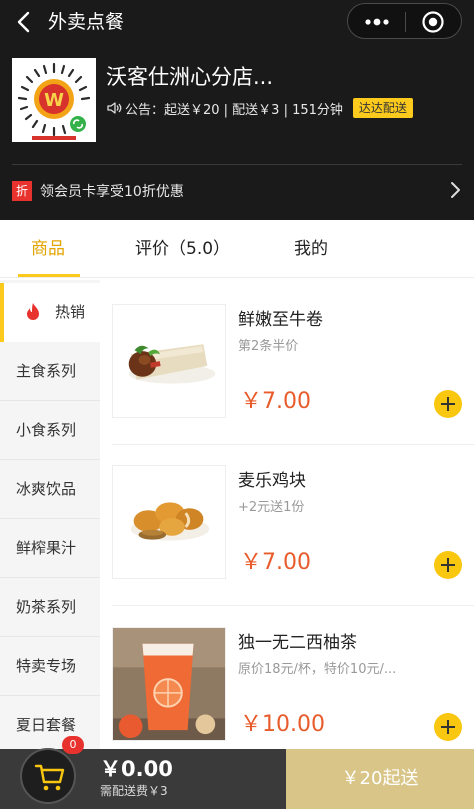 The height and width of the screenshot is (809, 474). What do you see at coordinates (114, 108) in the screenshot?
I see `speaker-icon` at bounding box center [114, 108].